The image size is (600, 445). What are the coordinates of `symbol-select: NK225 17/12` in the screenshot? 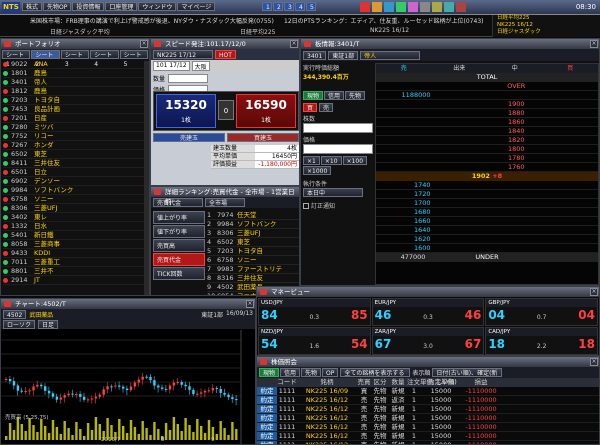 It's located at (183, 54).